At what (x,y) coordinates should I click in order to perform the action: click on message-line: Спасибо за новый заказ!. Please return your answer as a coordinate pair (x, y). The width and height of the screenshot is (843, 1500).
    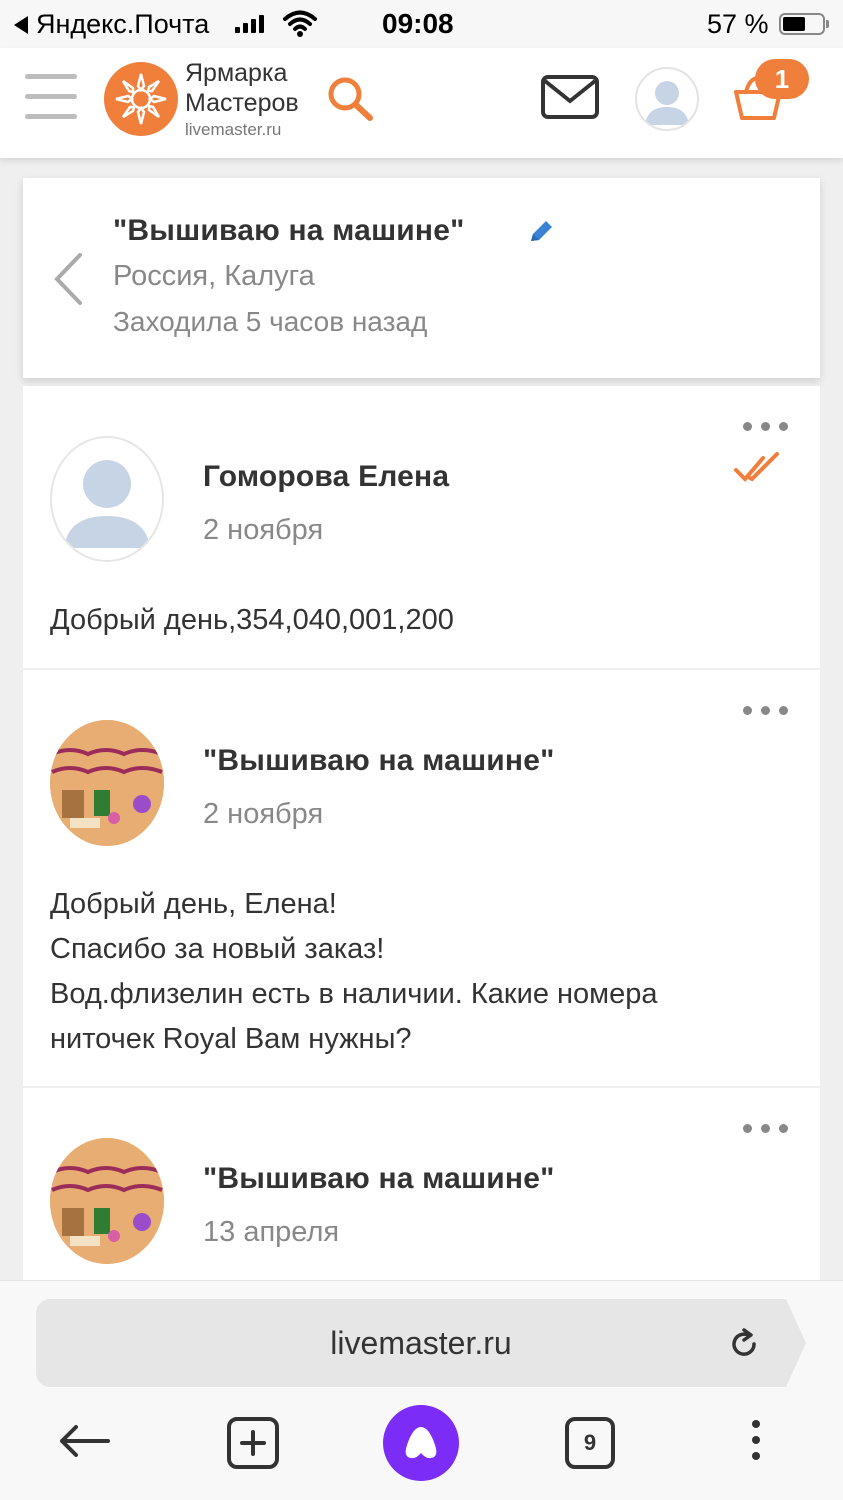
    Looking at the image, I should click on (217, 949).